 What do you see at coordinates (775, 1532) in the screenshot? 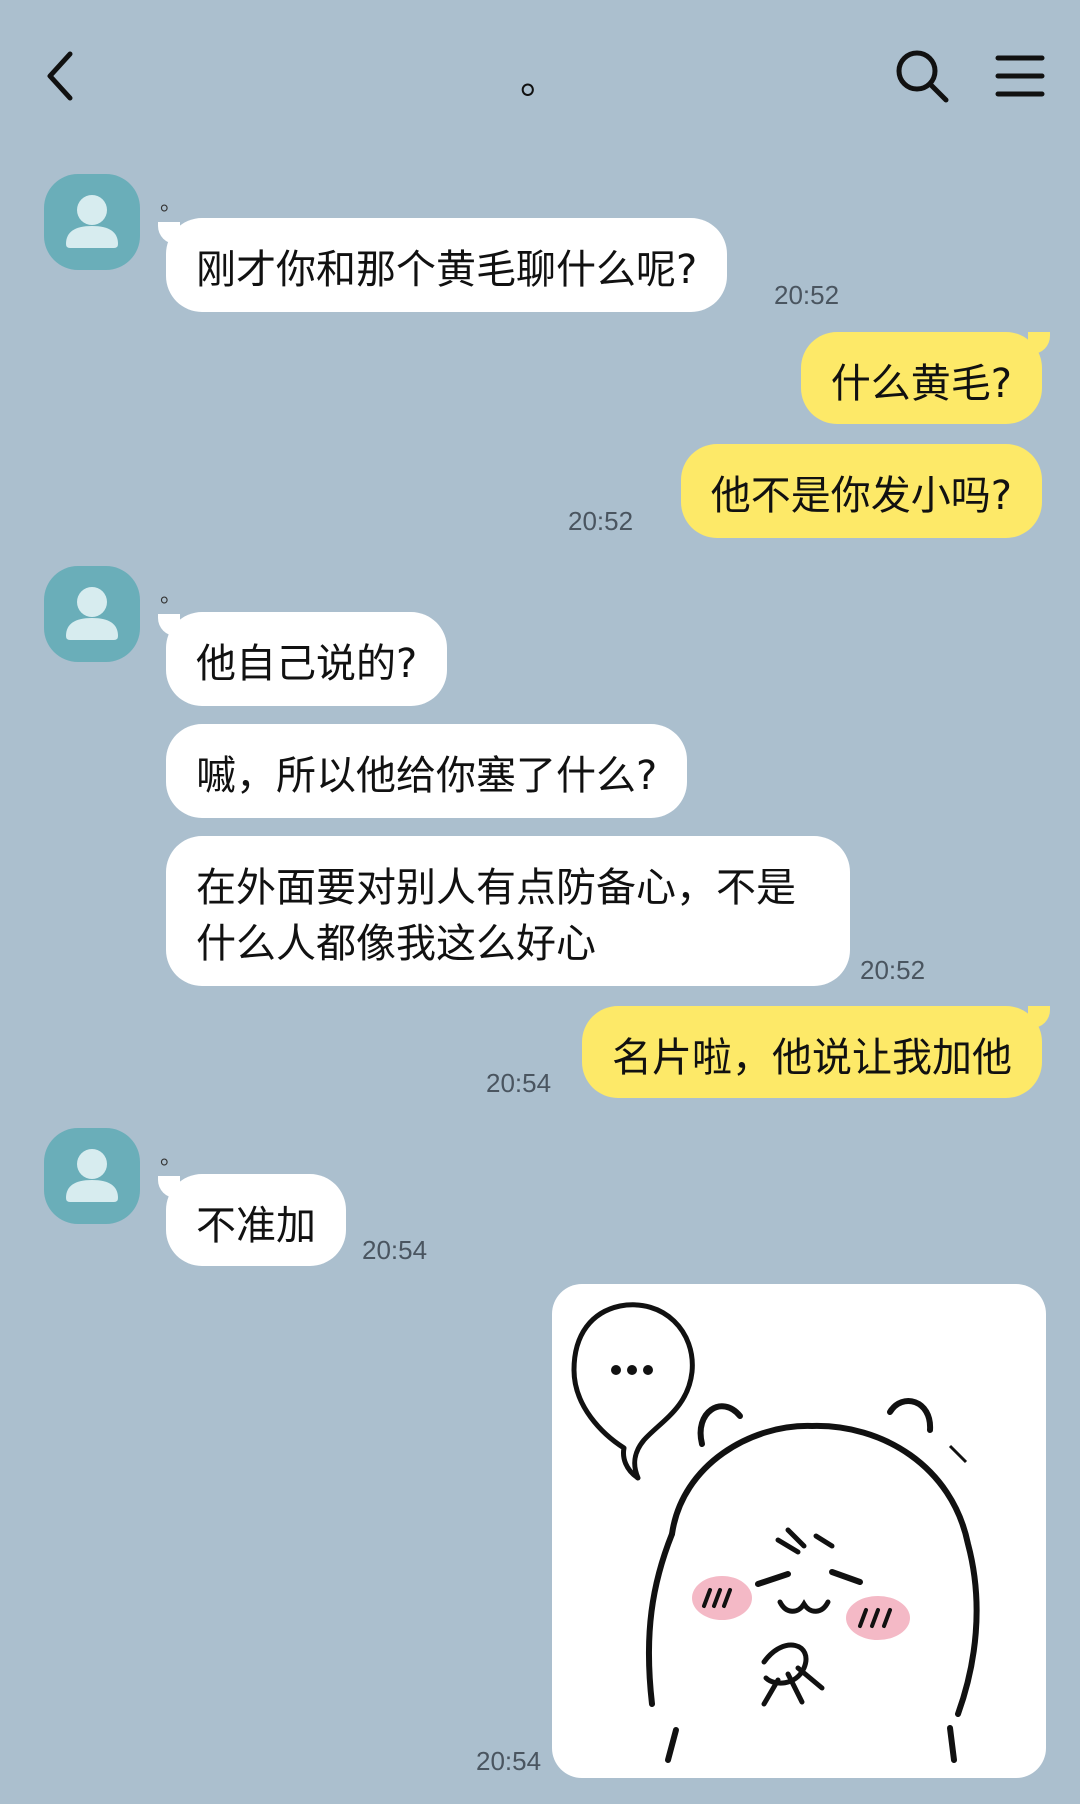
I see `grumpy-bear-sticker` at bounding box center [775, 1532].